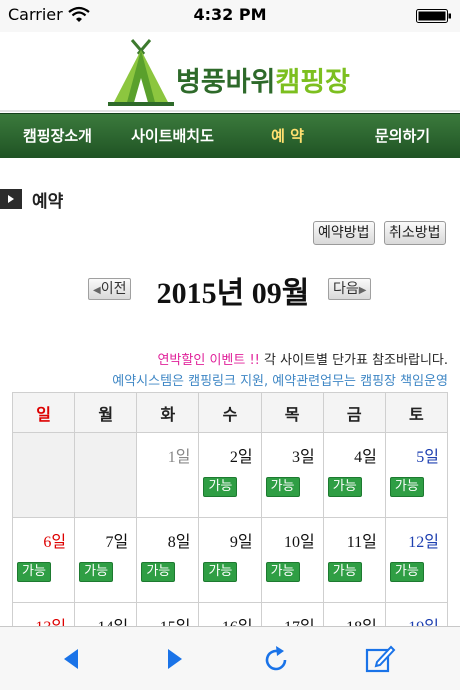  Describe the element at coordinates (97, 290) in the screenshot. I see `prev-triangle-icon: ◀` at that location.